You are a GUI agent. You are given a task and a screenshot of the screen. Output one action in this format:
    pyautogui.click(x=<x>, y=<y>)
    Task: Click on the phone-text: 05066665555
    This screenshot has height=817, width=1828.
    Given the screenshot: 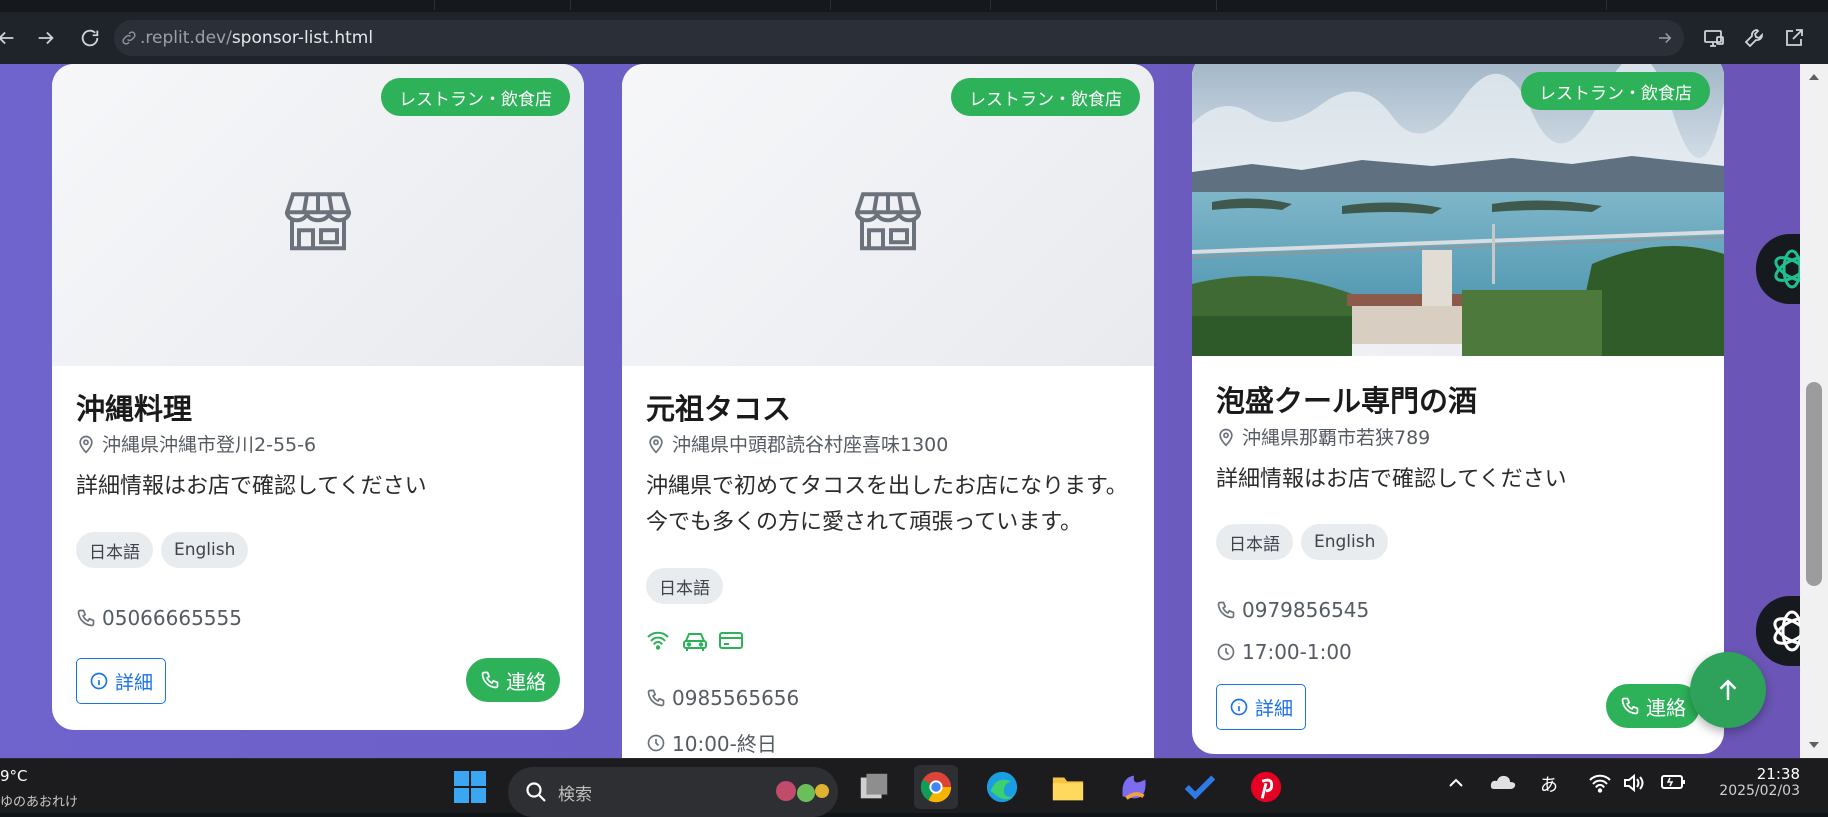 What is the action you would take?
    pyautogui.click(x=172, y=618)
    